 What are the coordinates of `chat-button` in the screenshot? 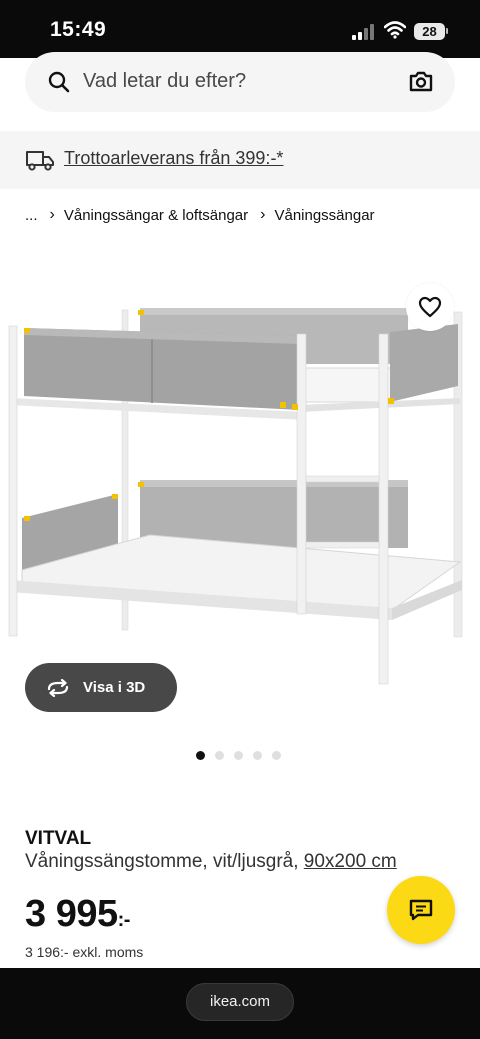 It's located at (421, 910).